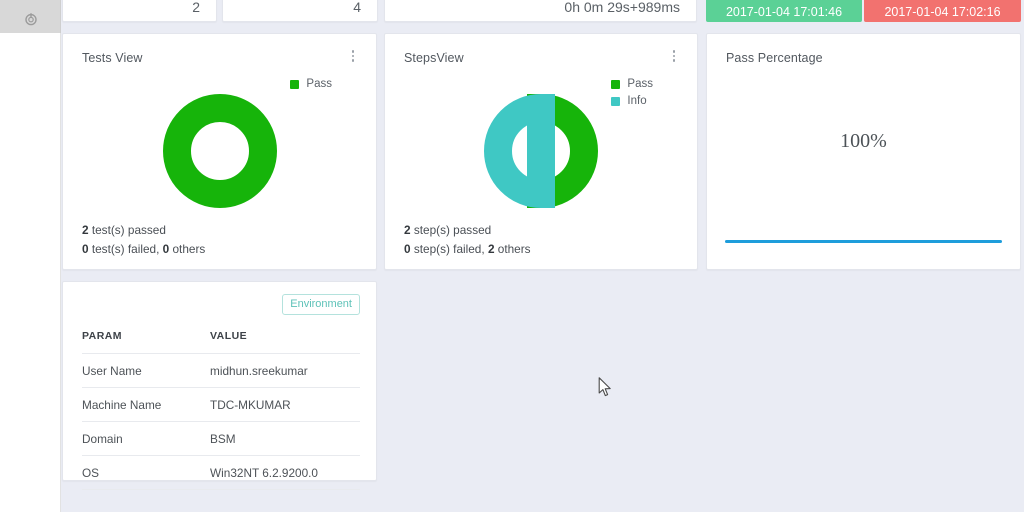 Image resolution: width=1024 pixels, height=512 pixels. Describe the element at coordinates (300, 11) in the screenshot. I see `count-card-2: 4` at that location.